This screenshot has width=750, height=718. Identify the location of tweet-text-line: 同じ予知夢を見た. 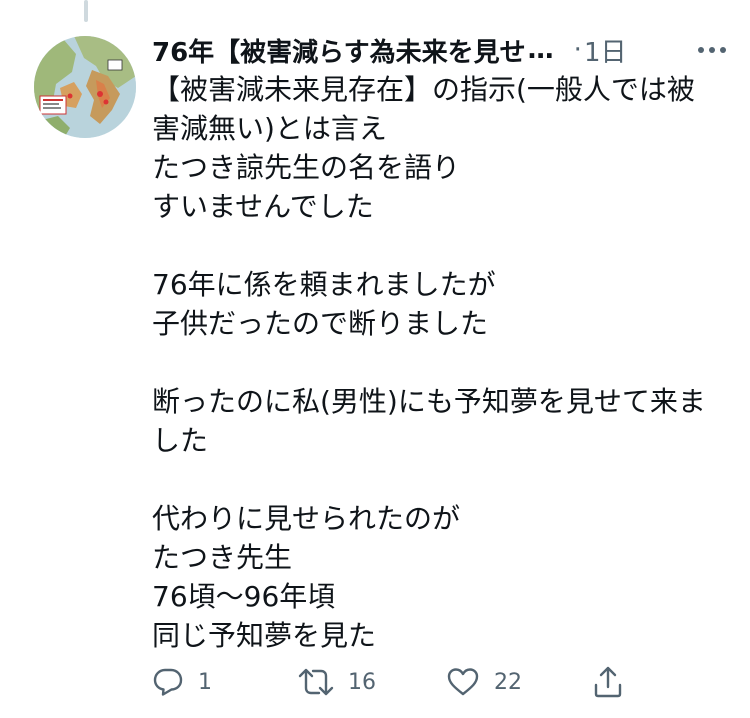
(264, 635).